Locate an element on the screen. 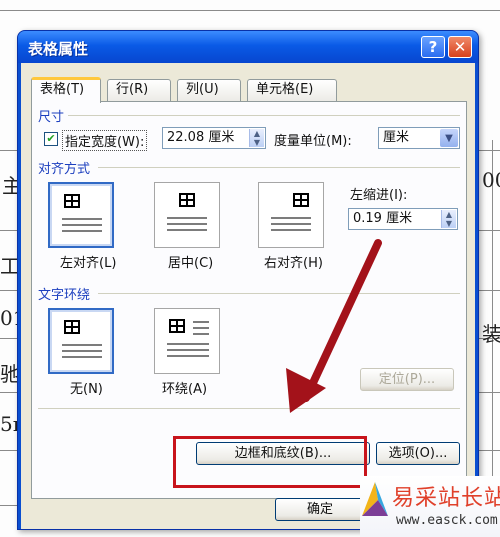  align-right-label: 右对齐(H) is located at coordinates (293, 263).